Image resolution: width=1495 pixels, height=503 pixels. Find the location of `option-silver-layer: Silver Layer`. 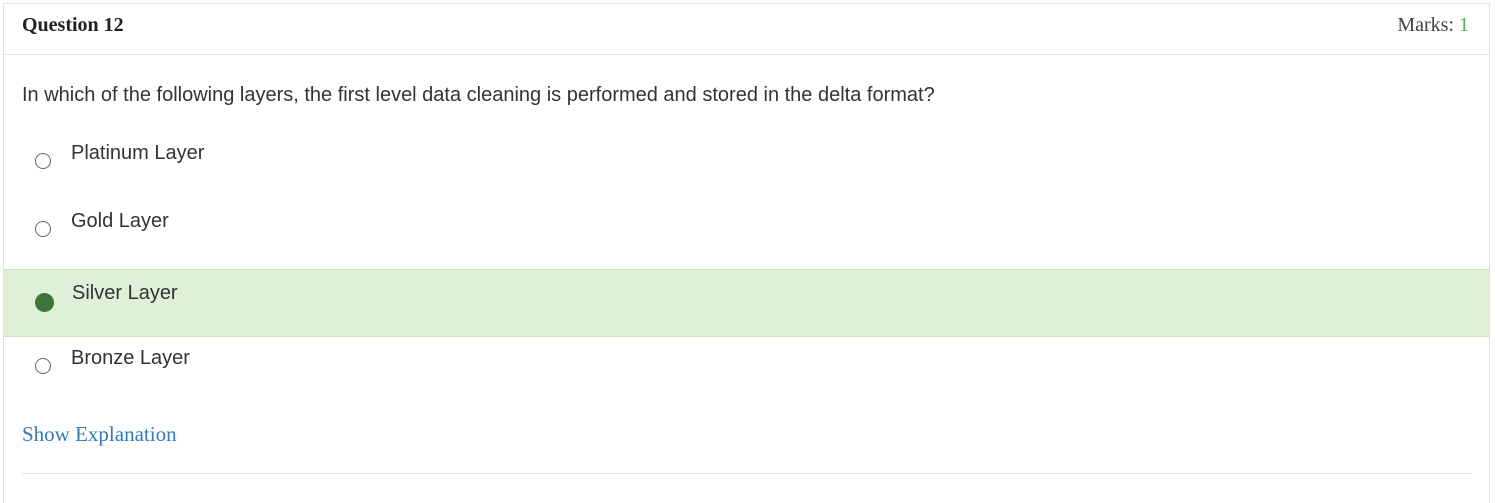

option-silver-layer: Silver Layer is located at coordinates (746, 303).